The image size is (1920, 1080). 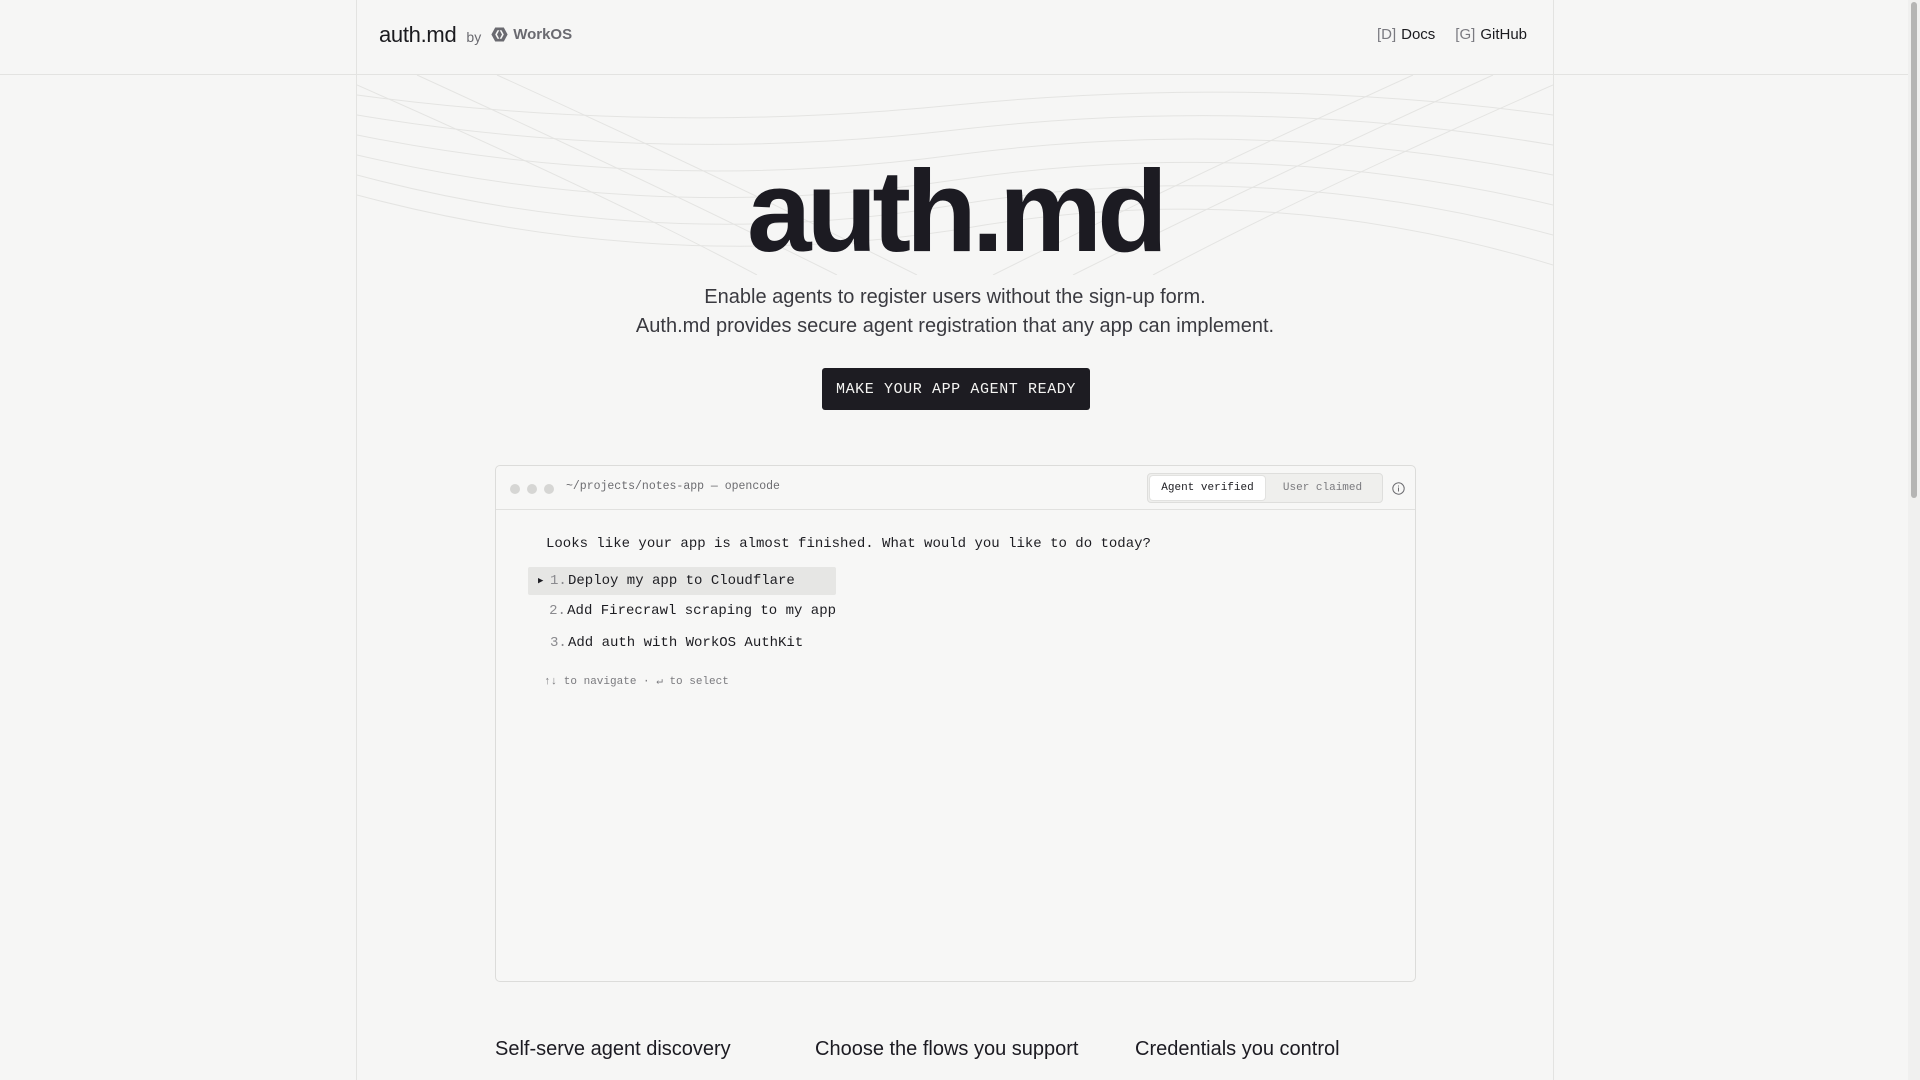 I want to click on feature-credentials: Credentials you control, so click(x=1275, y=1049).